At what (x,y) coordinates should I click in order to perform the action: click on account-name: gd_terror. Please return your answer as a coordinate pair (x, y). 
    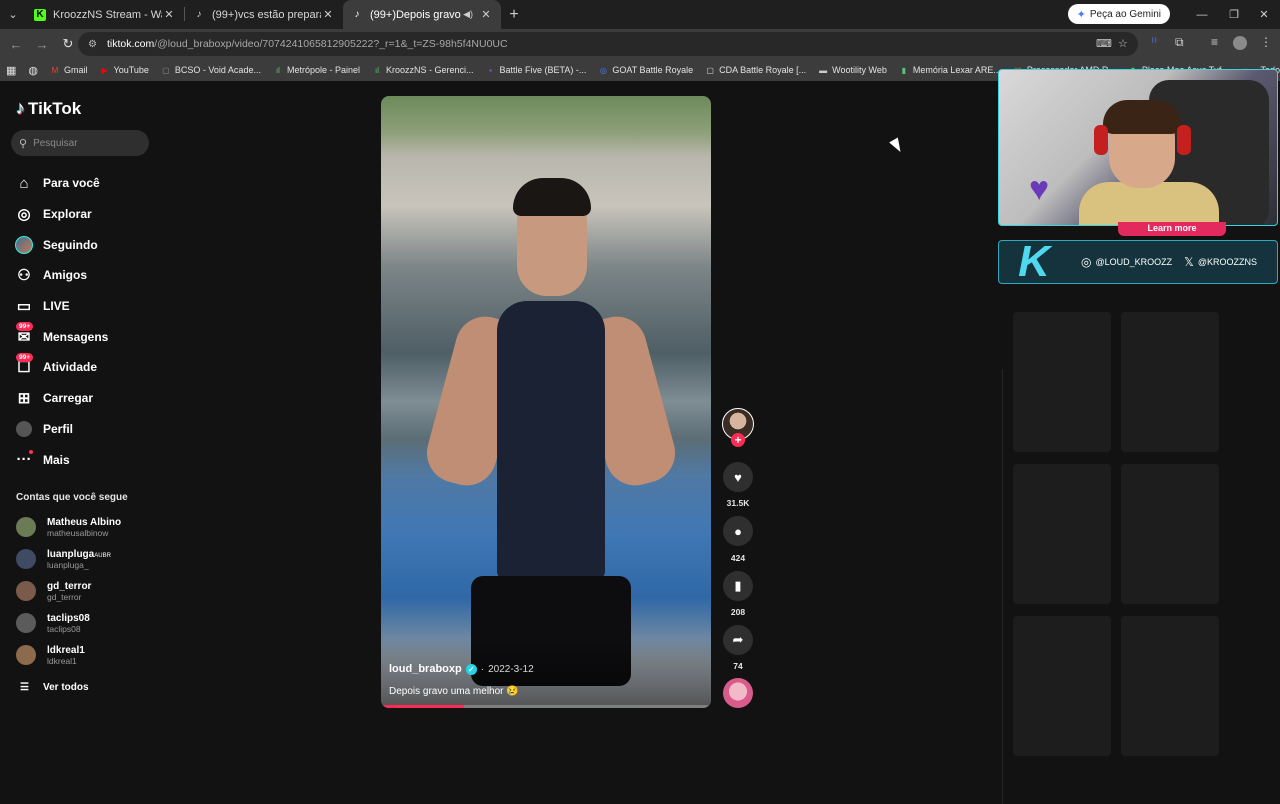
    Looking at the image, I should click on (69, 586).